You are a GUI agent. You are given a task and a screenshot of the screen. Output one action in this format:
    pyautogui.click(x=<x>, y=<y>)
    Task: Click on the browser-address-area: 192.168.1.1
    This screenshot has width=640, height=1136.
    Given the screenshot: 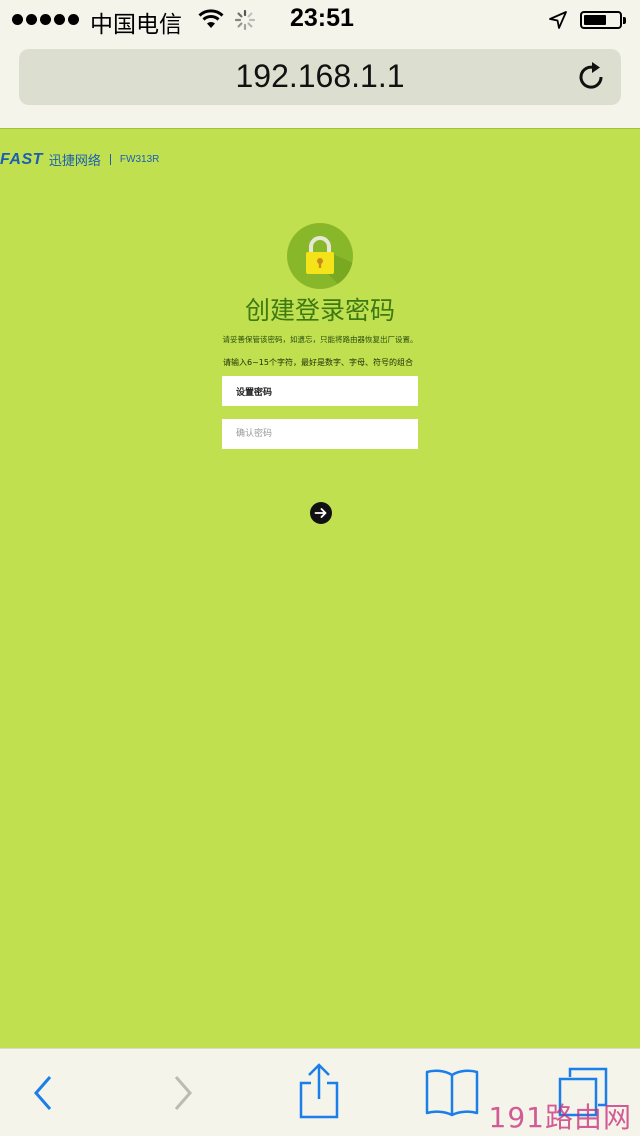 What is the action you would take?
    pyautogui.click(x=320, y=84)
    